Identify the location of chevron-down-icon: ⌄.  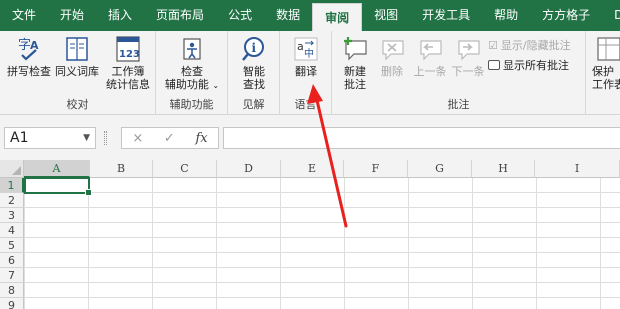
(216, 85).